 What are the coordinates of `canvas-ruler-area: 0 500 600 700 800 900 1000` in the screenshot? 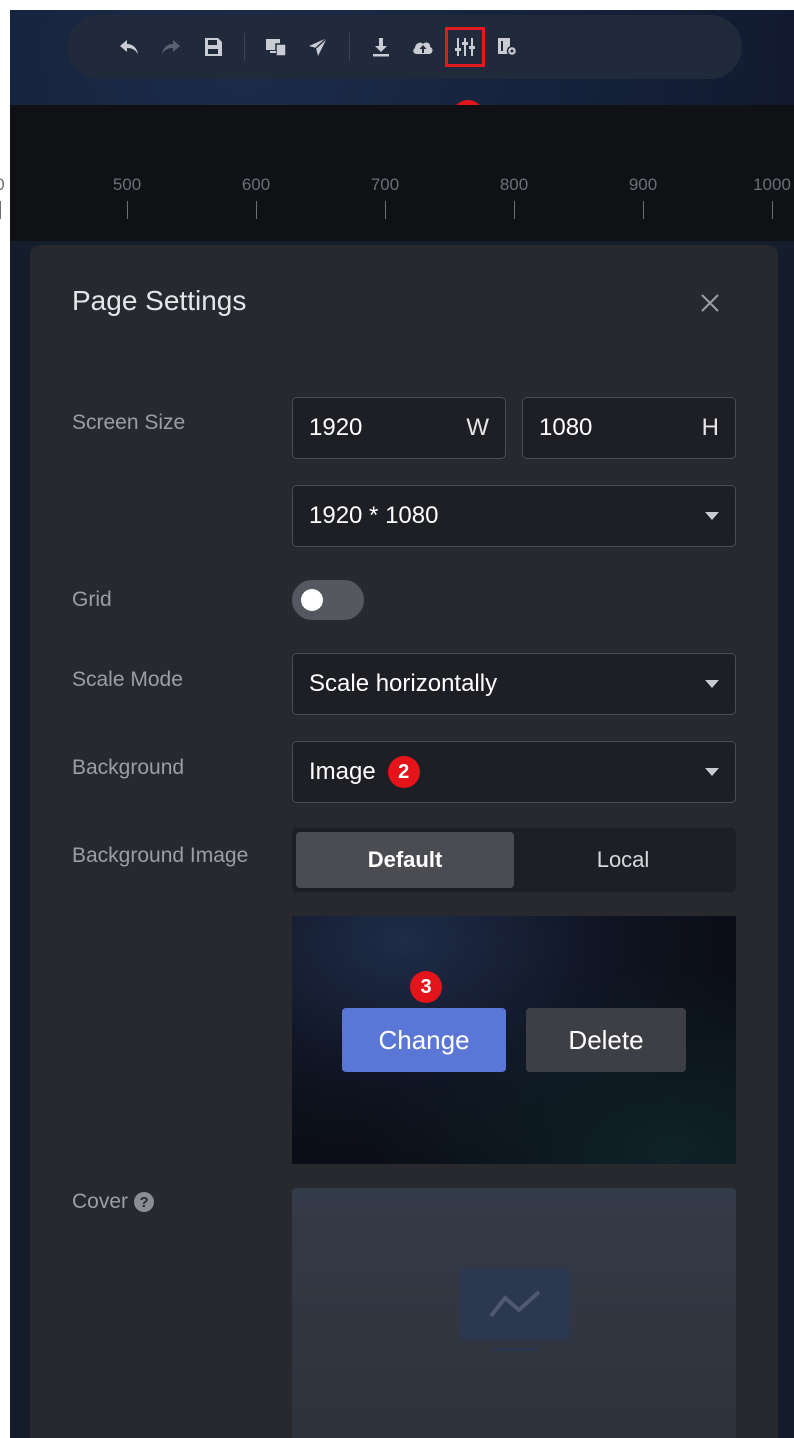 It's located at (397, 173).